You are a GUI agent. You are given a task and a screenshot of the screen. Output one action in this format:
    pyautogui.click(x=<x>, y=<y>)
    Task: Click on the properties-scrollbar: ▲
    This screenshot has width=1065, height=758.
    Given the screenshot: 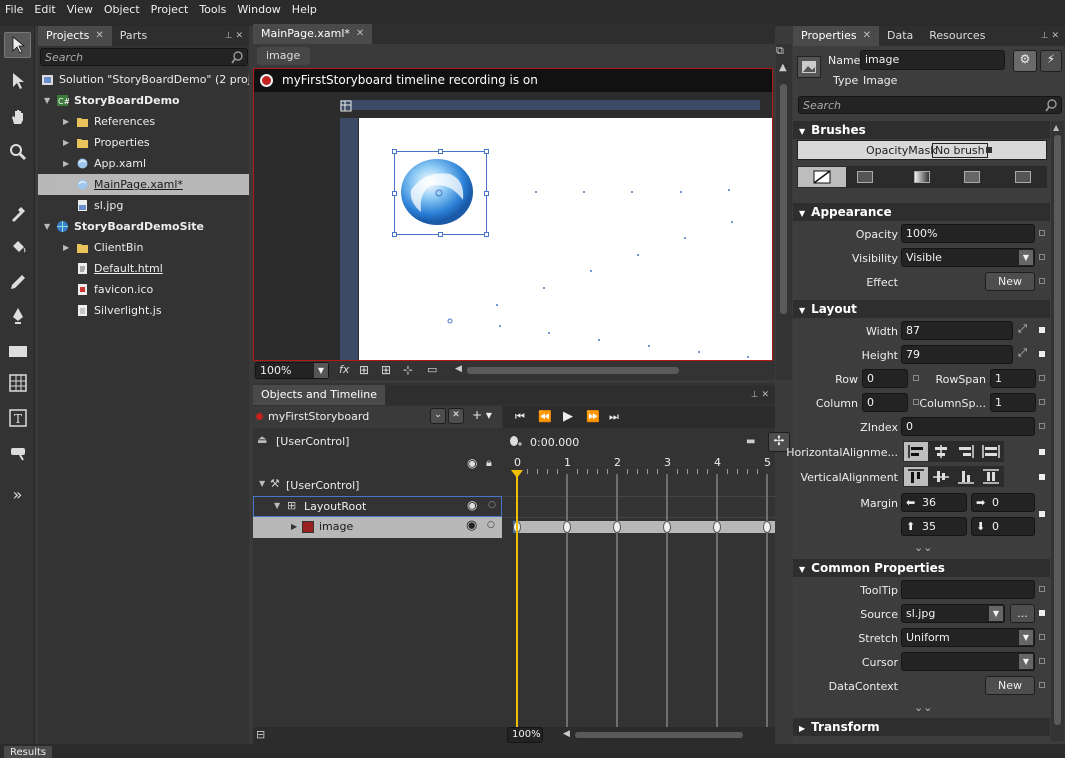 What is the action you would take?
    pyautogui.click(x=1057, y=431)
    